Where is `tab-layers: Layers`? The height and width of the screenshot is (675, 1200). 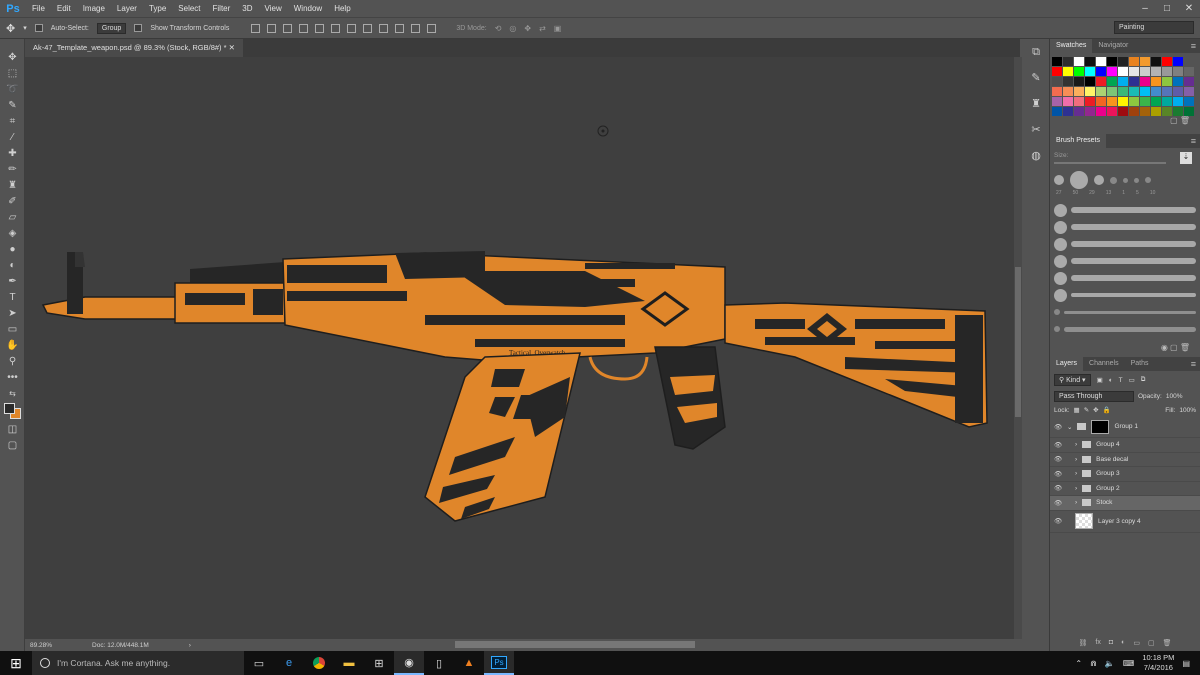
tab-layers: Layers is located at coordinates (1067, 364).